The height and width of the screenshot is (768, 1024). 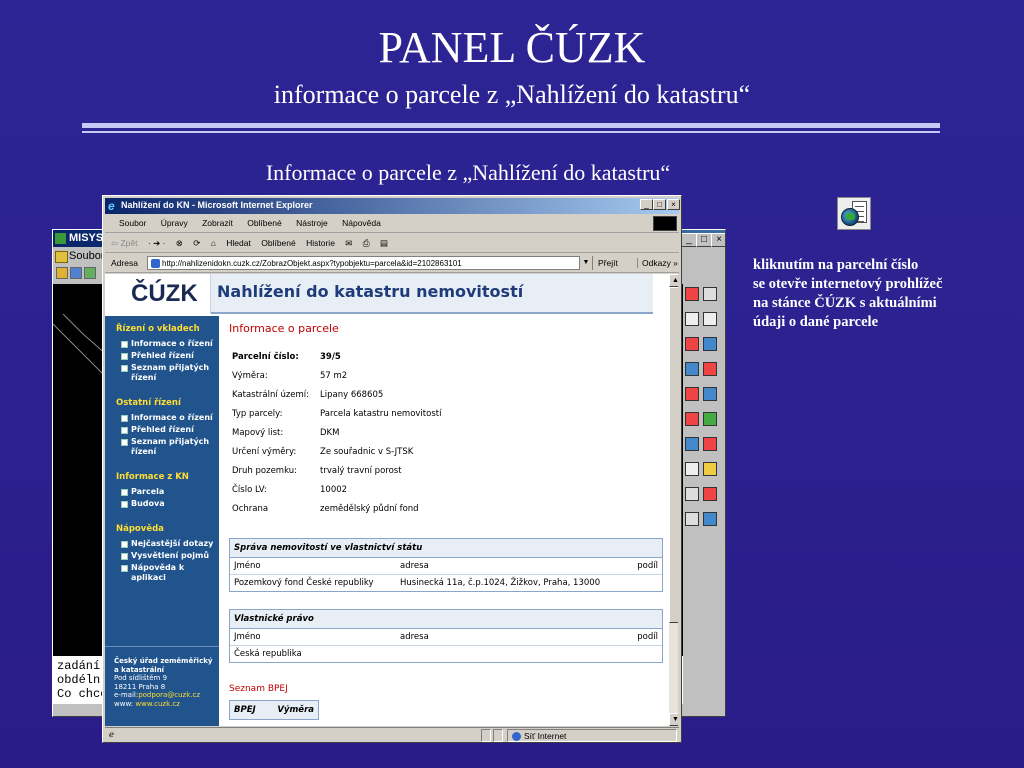 I want to click on edit-icon: ▤, so click(x=384, y=243).